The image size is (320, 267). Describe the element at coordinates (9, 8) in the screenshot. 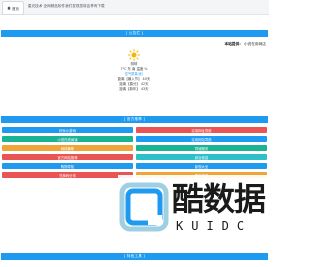

I see `home-icon` at that location.